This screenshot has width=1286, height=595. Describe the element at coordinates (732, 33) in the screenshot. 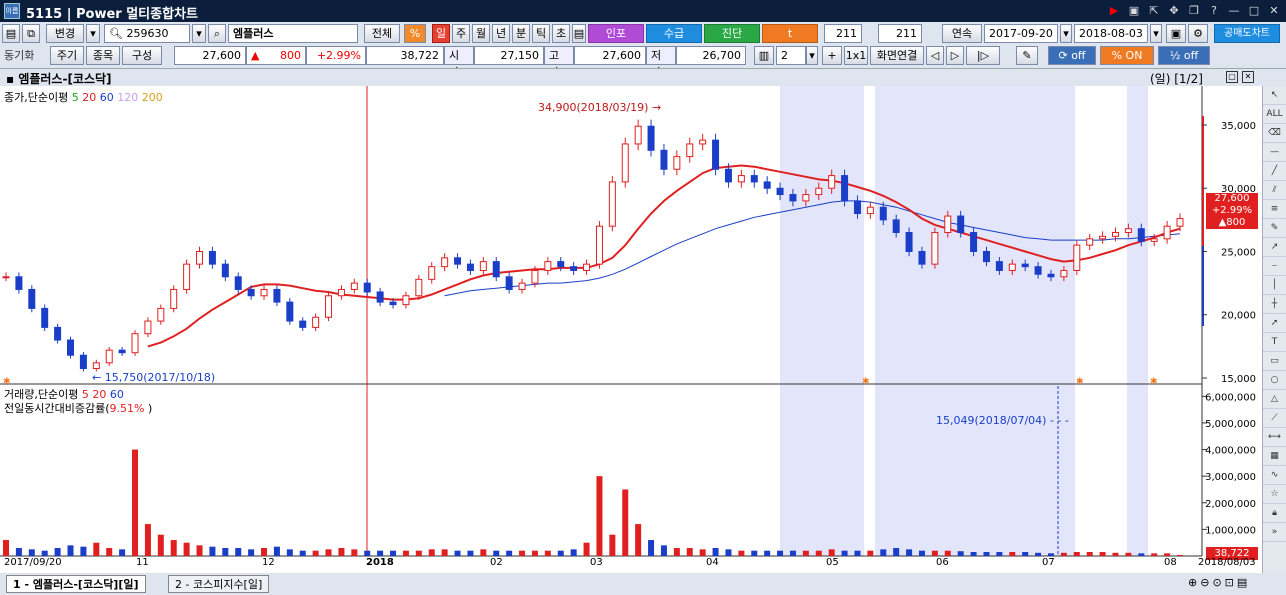

I see `diagnose-button: 진단` at that location.